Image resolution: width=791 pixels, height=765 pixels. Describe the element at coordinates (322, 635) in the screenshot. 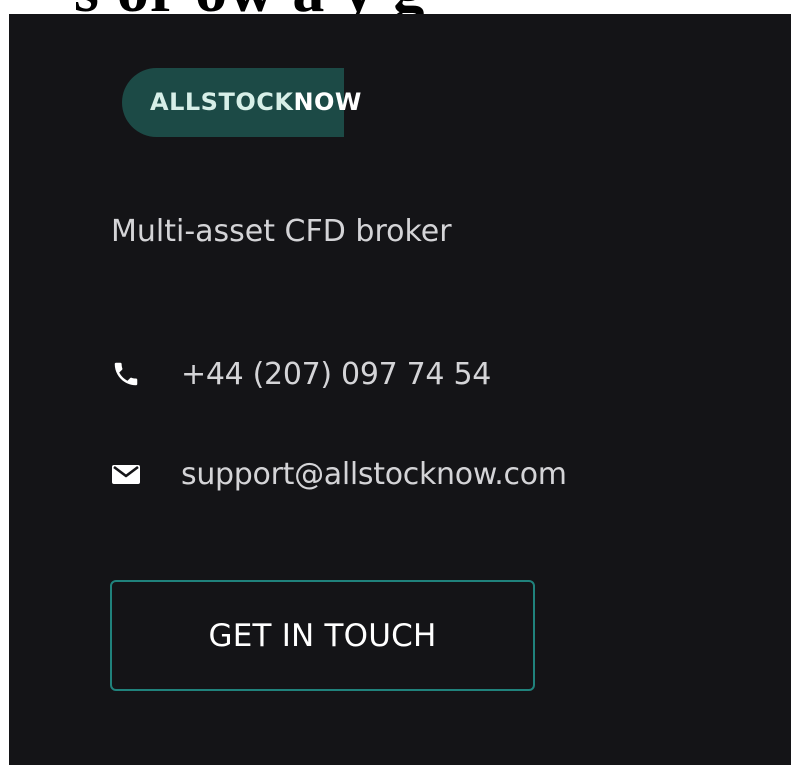

I see `get-in-touch-button: GET IN TOUCH` at that location.